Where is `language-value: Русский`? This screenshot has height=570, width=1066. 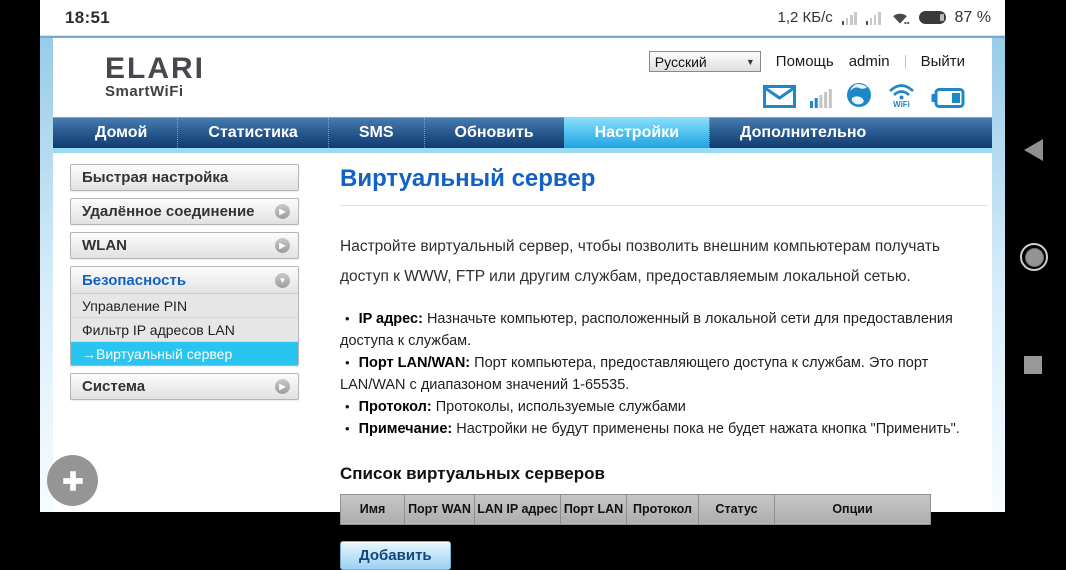
language-value: Русский is located at coordinates (680, 61).